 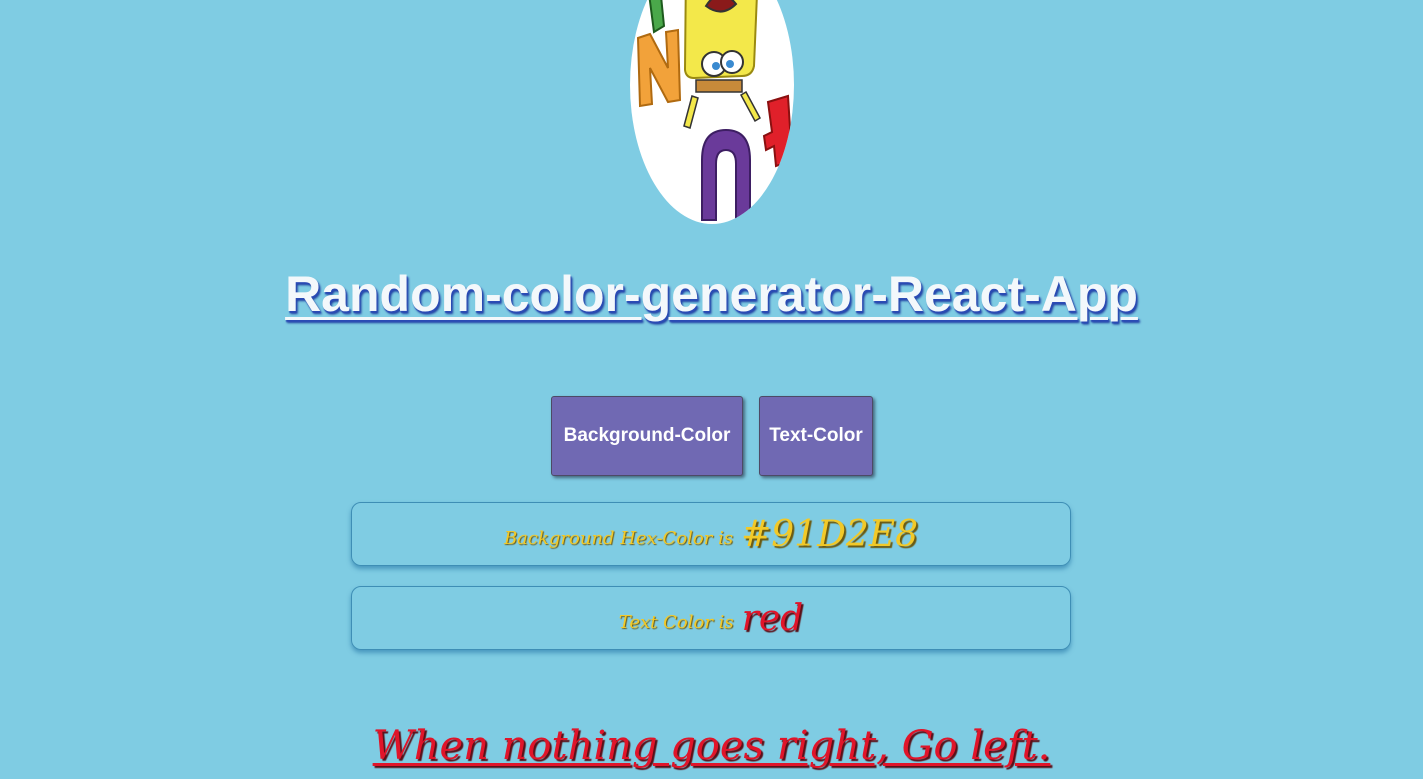 What do you see at coordinates (676, 622) in the screenshot?
I see `text-color-label: Text Color is` at bounding box center [676, 622].